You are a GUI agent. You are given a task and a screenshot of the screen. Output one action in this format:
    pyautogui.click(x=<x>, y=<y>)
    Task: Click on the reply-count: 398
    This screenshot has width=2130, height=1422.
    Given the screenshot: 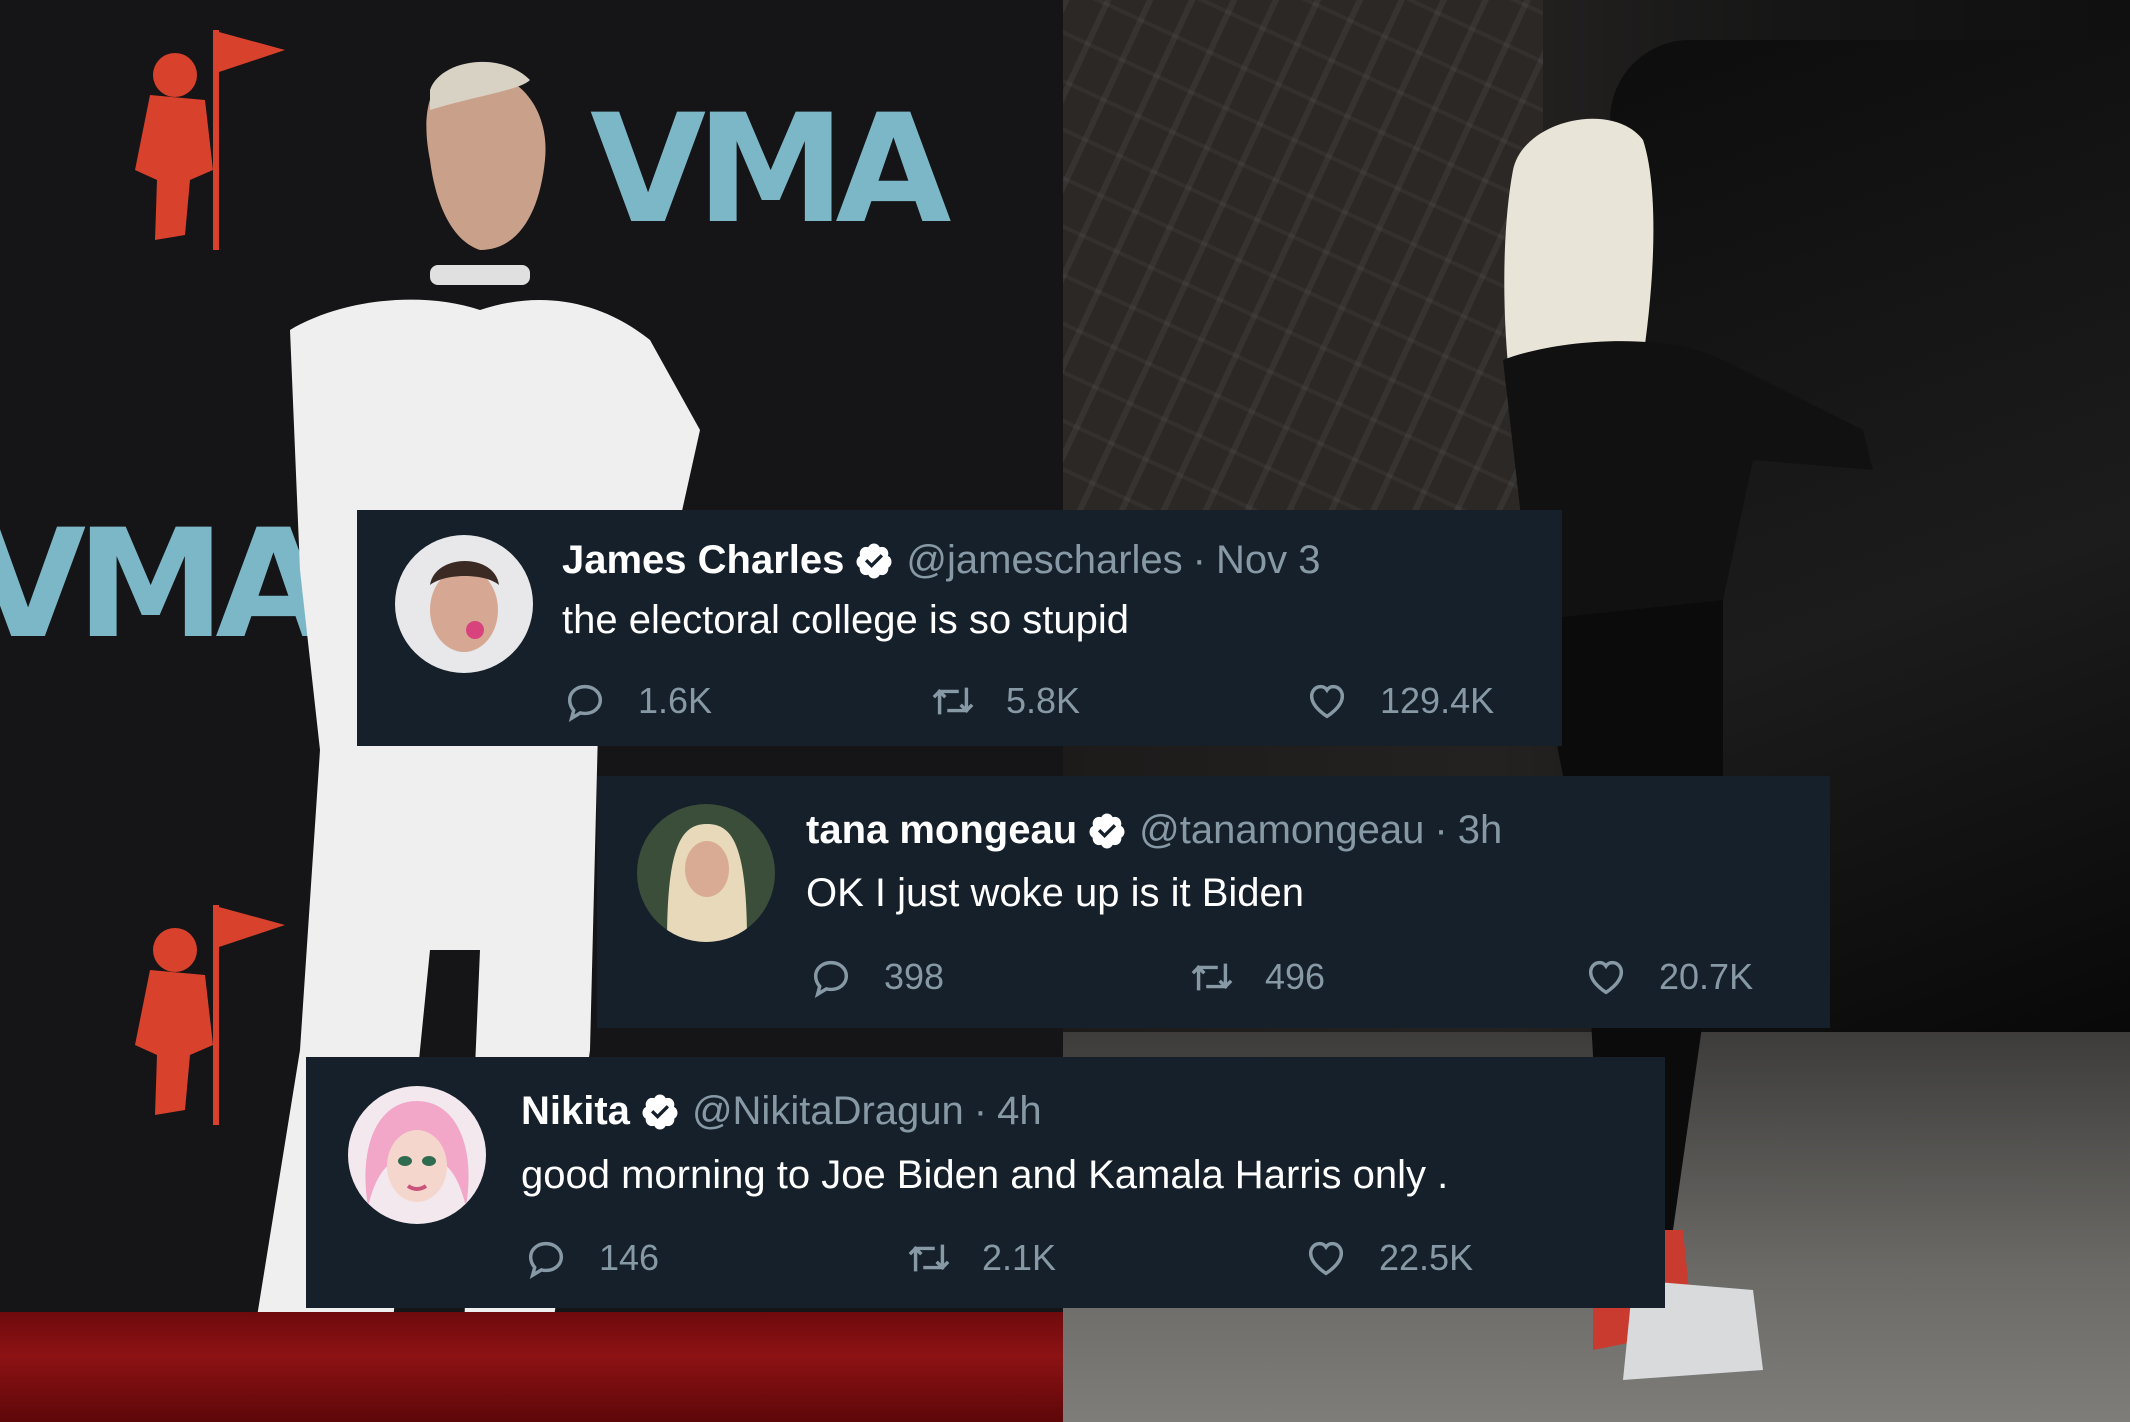 What is the action you would take?
    pyautogui.click(x=914, y=976)
    